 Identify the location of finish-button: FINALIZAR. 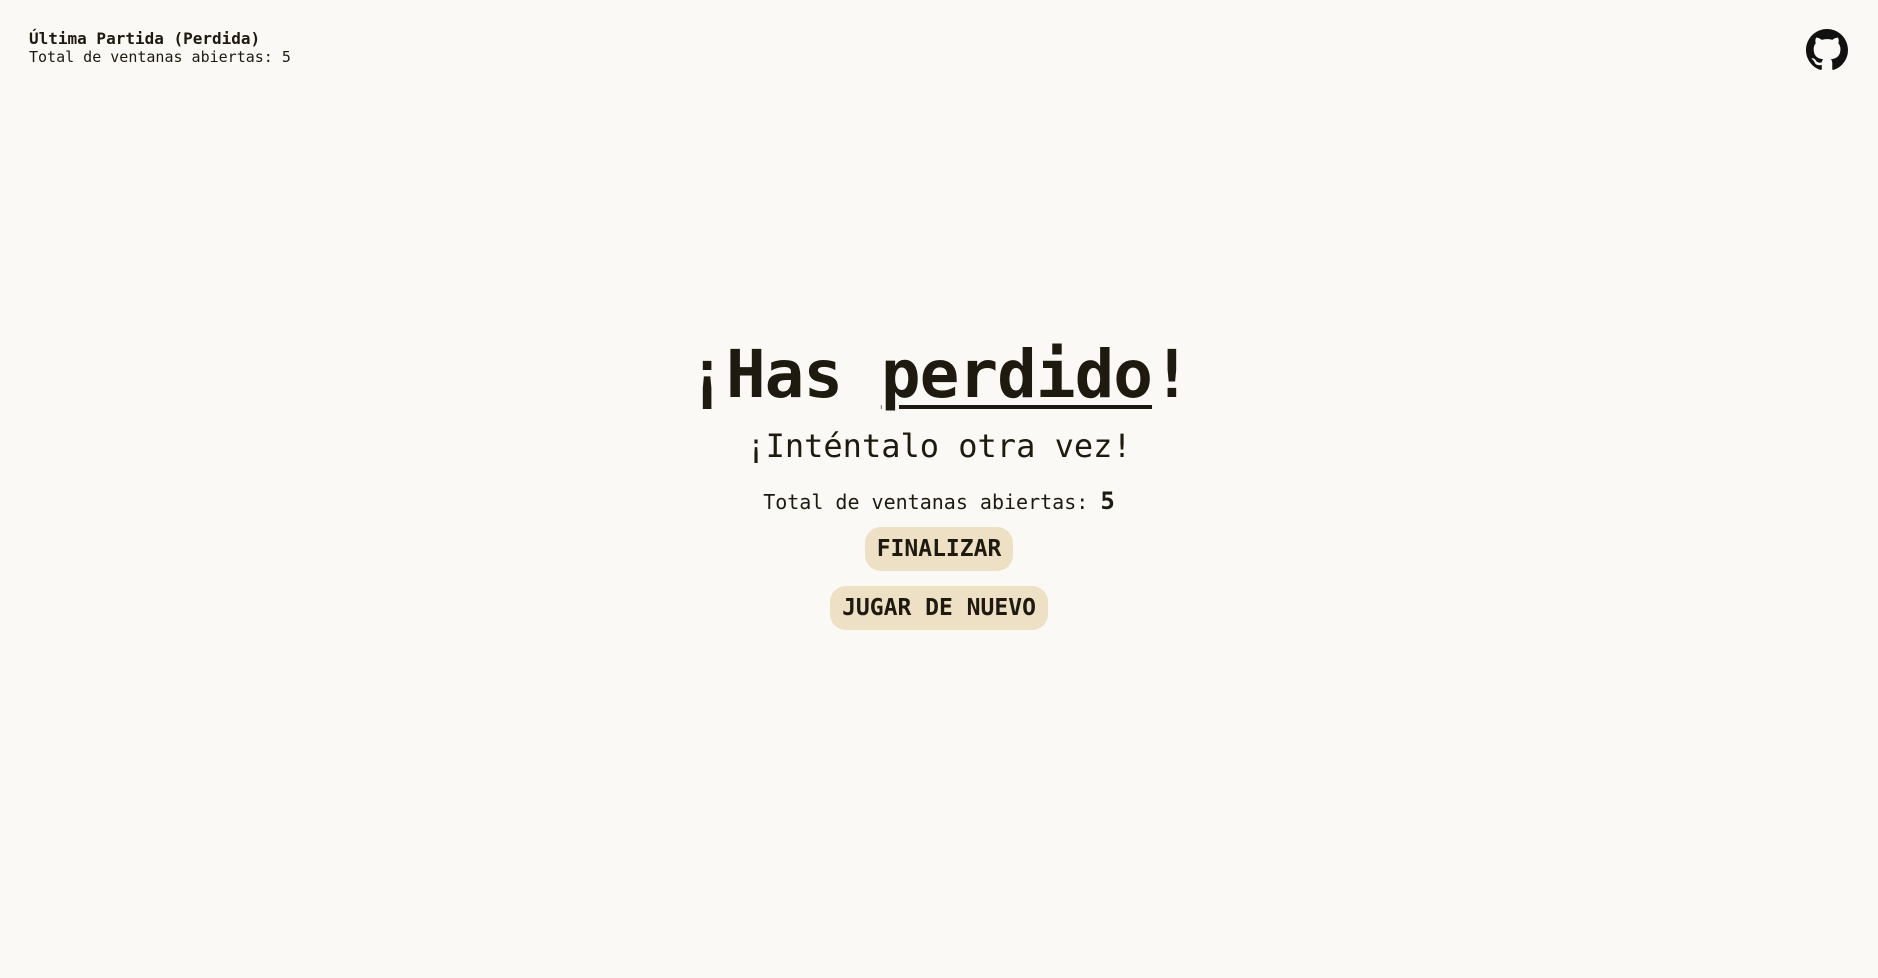
(939, 549).